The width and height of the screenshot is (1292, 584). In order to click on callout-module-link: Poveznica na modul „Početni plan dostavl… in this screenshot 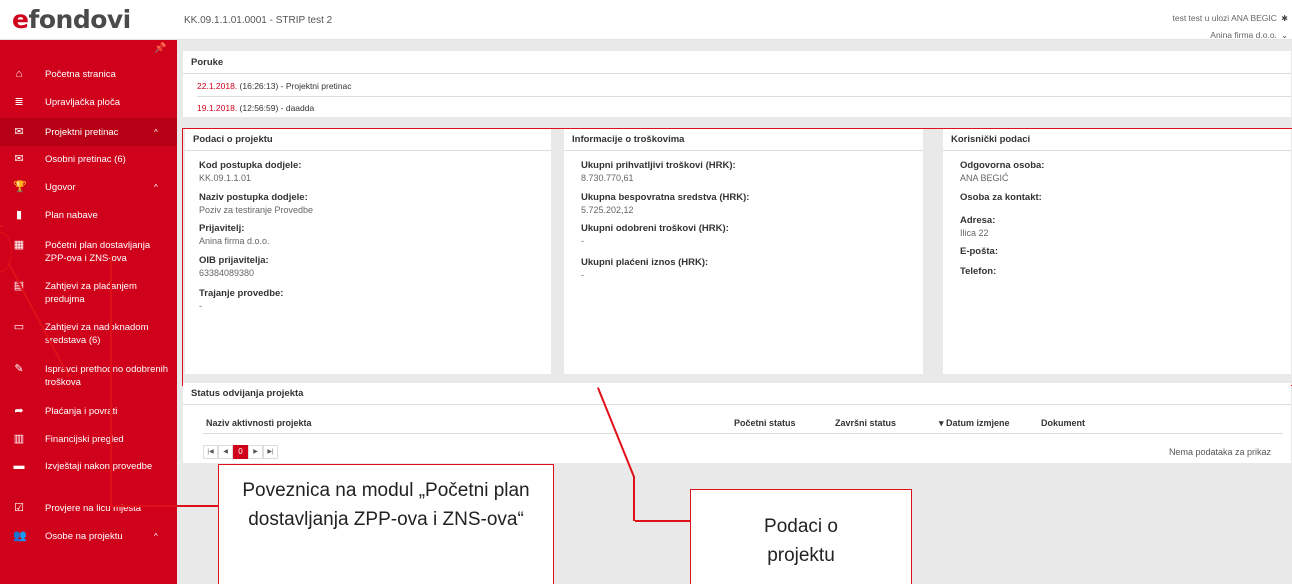, I will do `click(386, 524)`.